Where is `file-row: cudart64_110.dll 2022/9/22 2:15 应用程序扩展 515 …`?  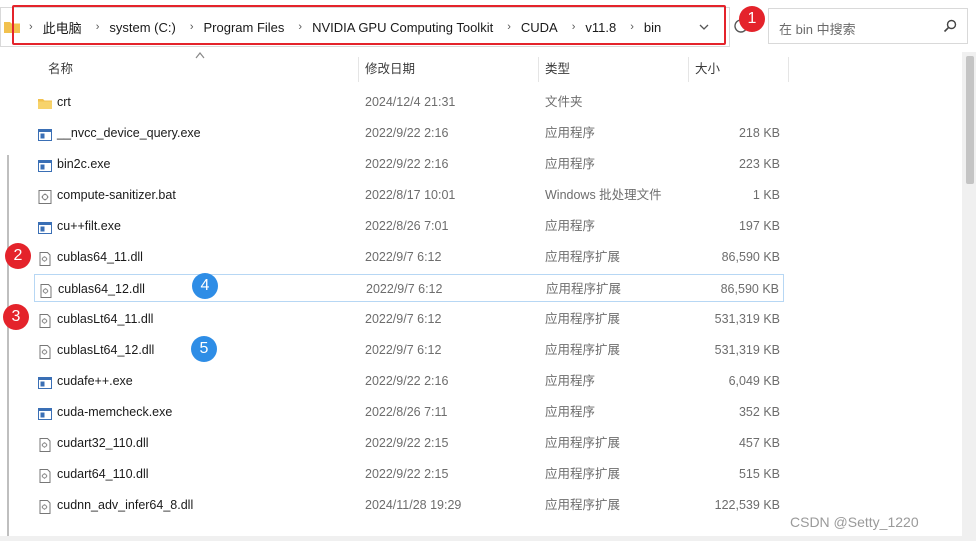
file-row: cudart64_110.dll 2022/9/22 2:15 应用程序扩展 515 … is located at coordinates (409, 474).